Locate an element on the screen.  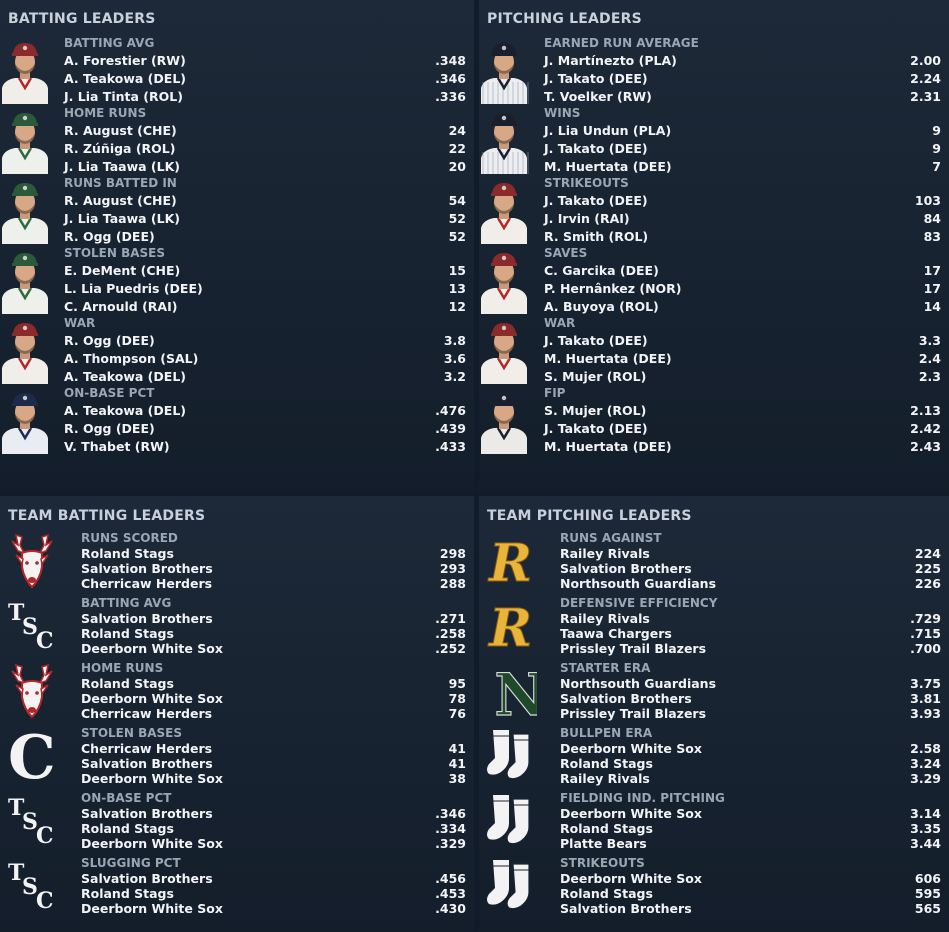
leader-row: R. Zúñiga (ROL) 22 is located at coordinates (265, 149).